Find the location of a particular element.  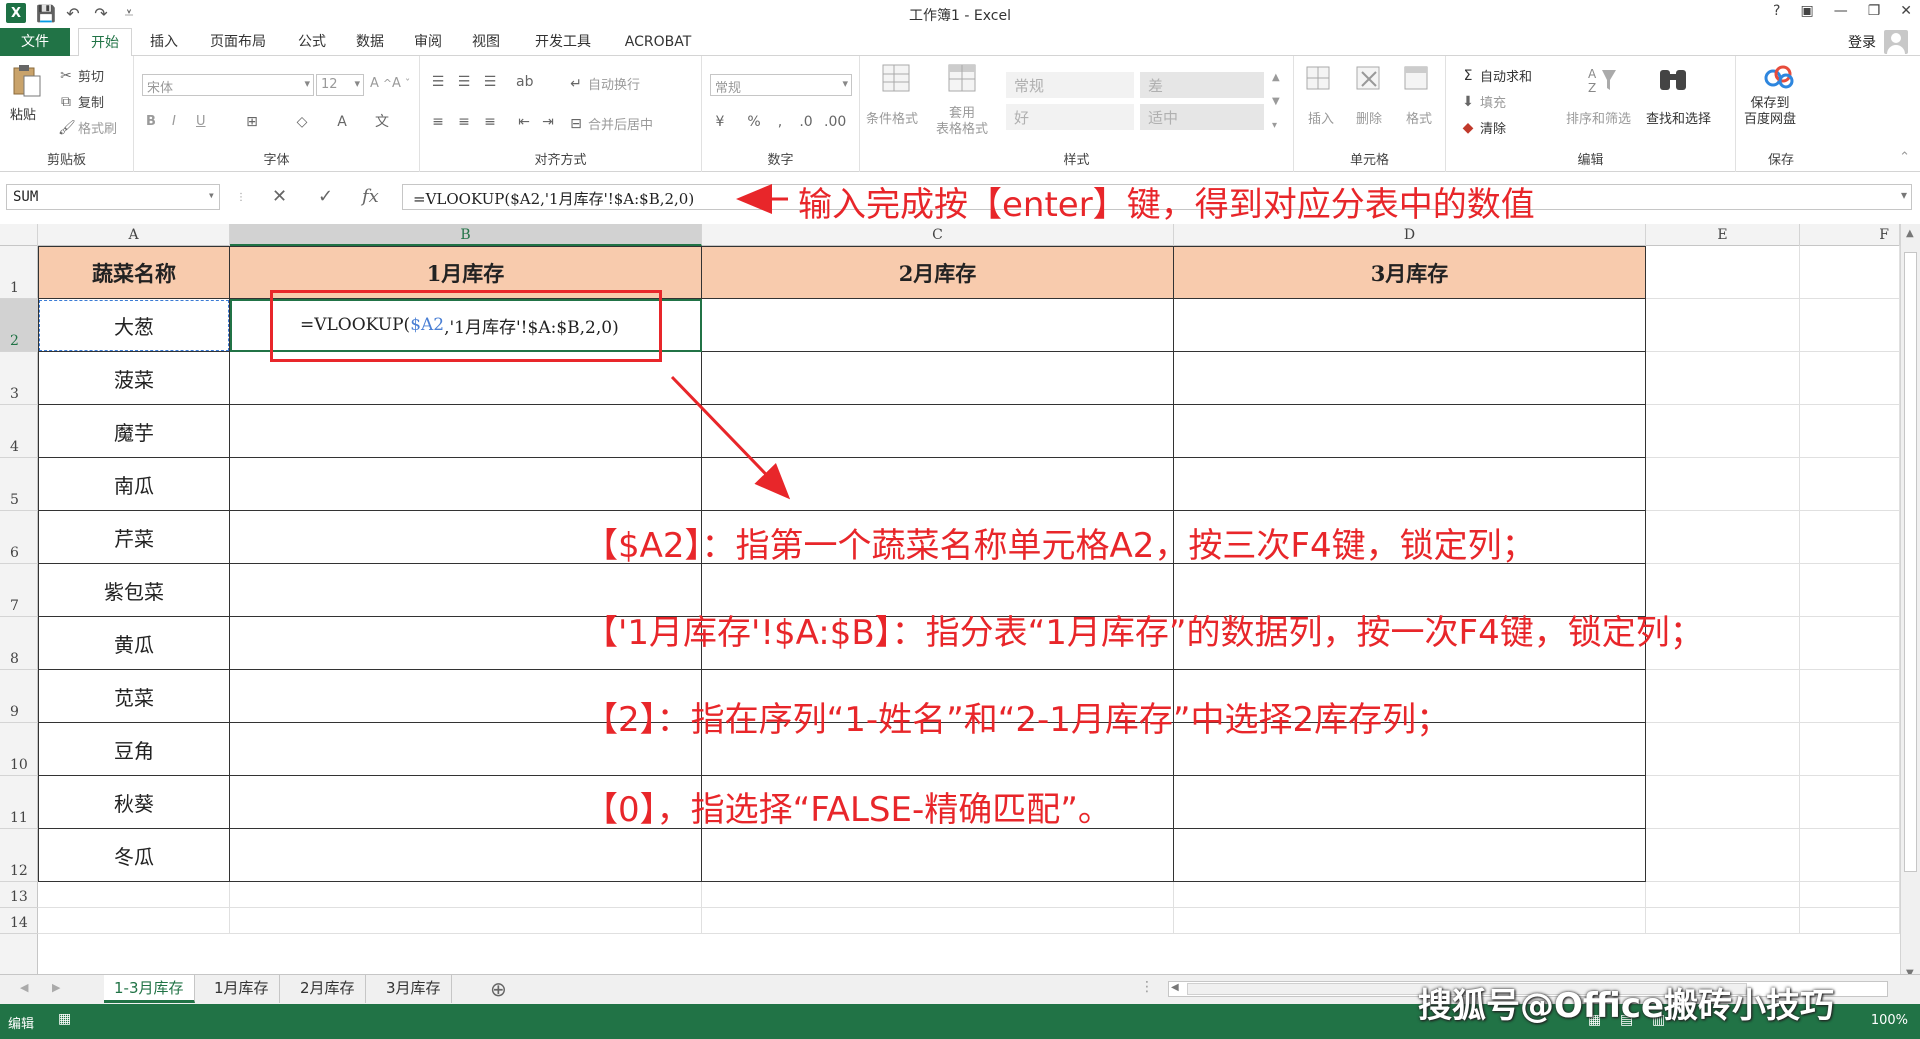

annotation-enter-hint: 输入完成按【enter】键，得到对应分表中的数值 is located at coordinates (1166, 205).